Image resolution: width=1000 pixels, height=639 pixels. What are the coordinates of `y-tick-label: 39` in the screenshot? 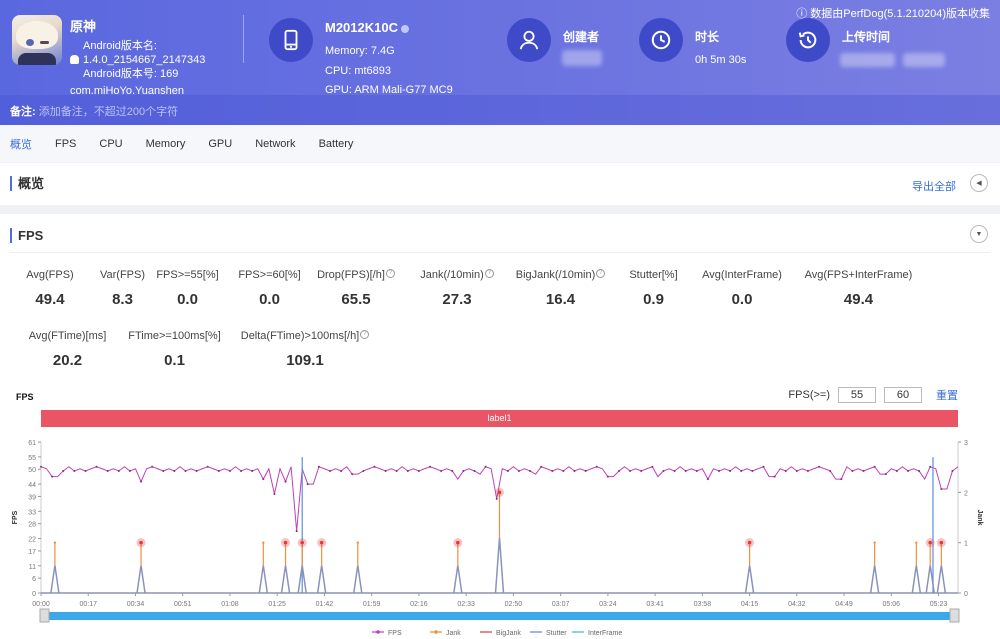 It's located at (32, 497).